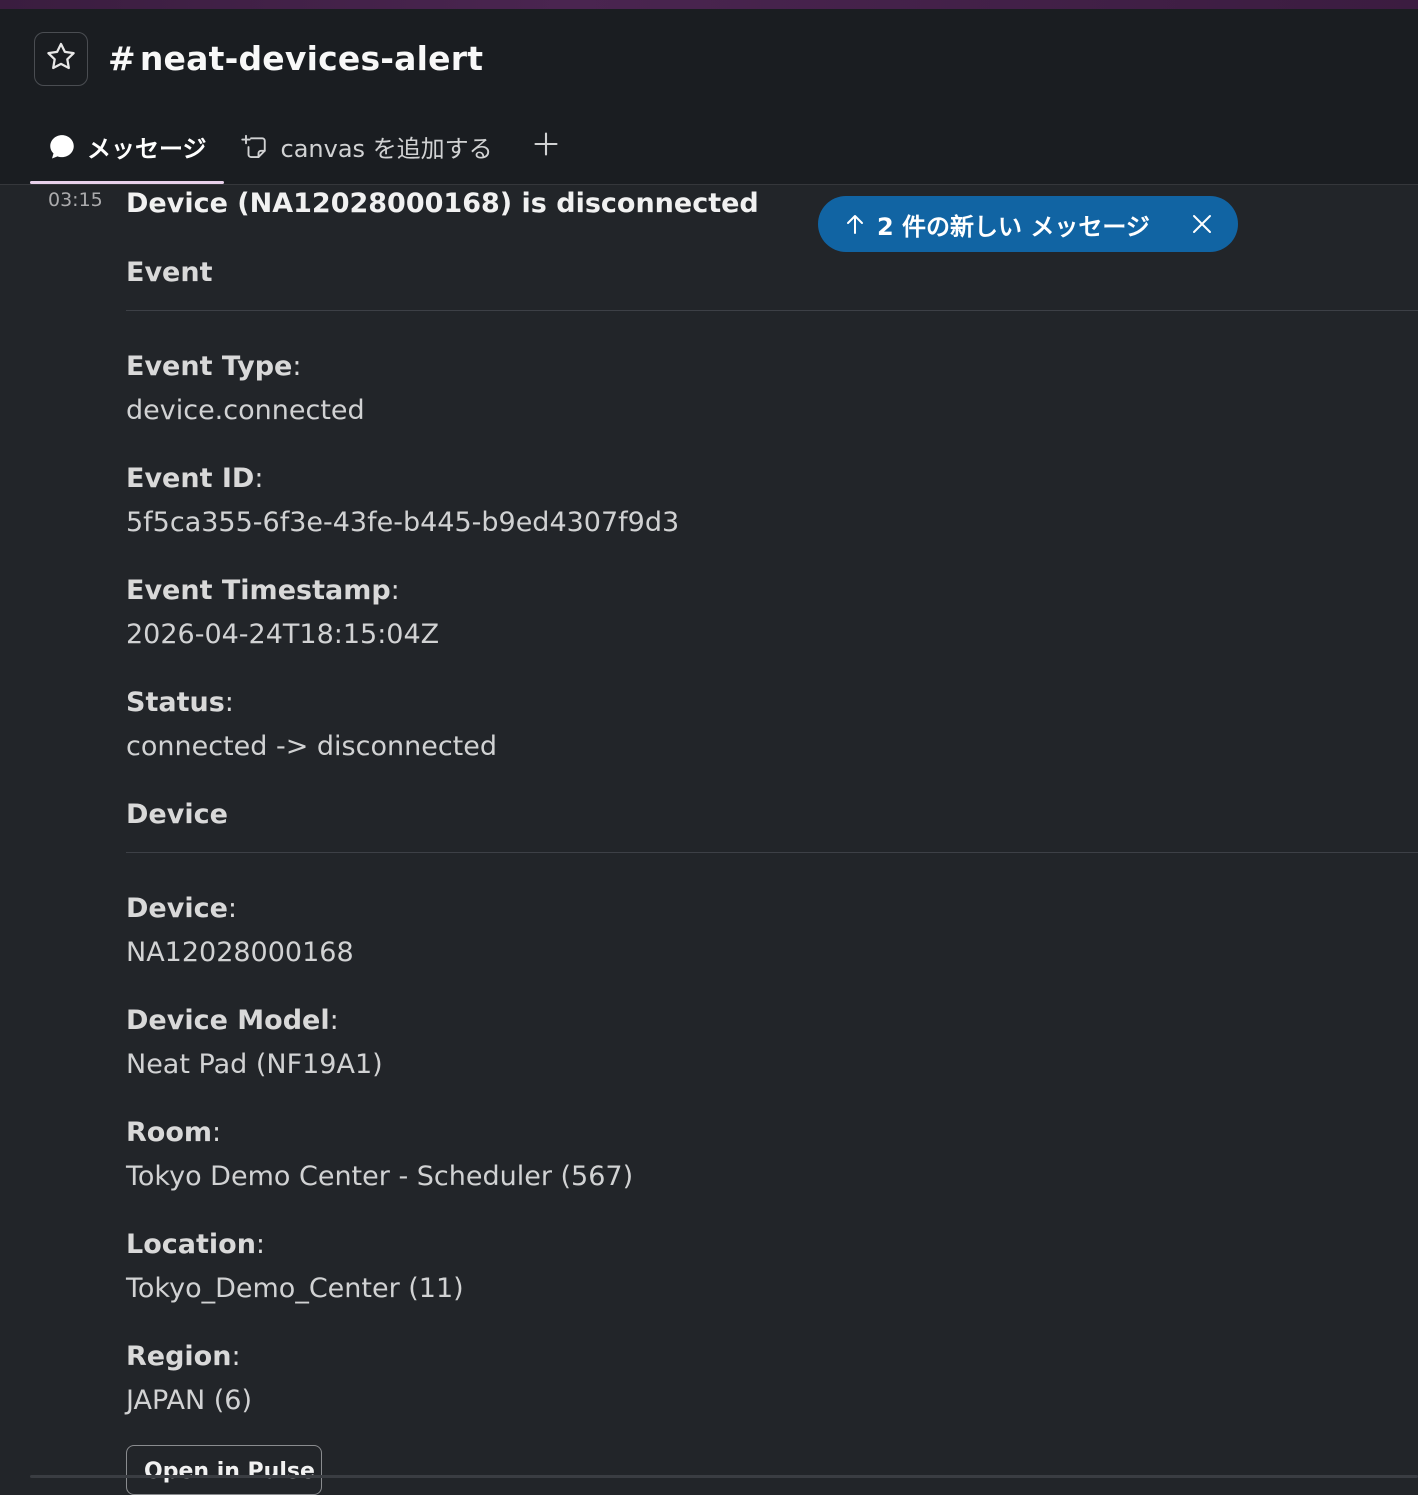 The width and height of the screenshot is (1418, 1495). I want to click on field-value-room: Tokyo Demo Center - Scheduler (567), so click(380, 1176).